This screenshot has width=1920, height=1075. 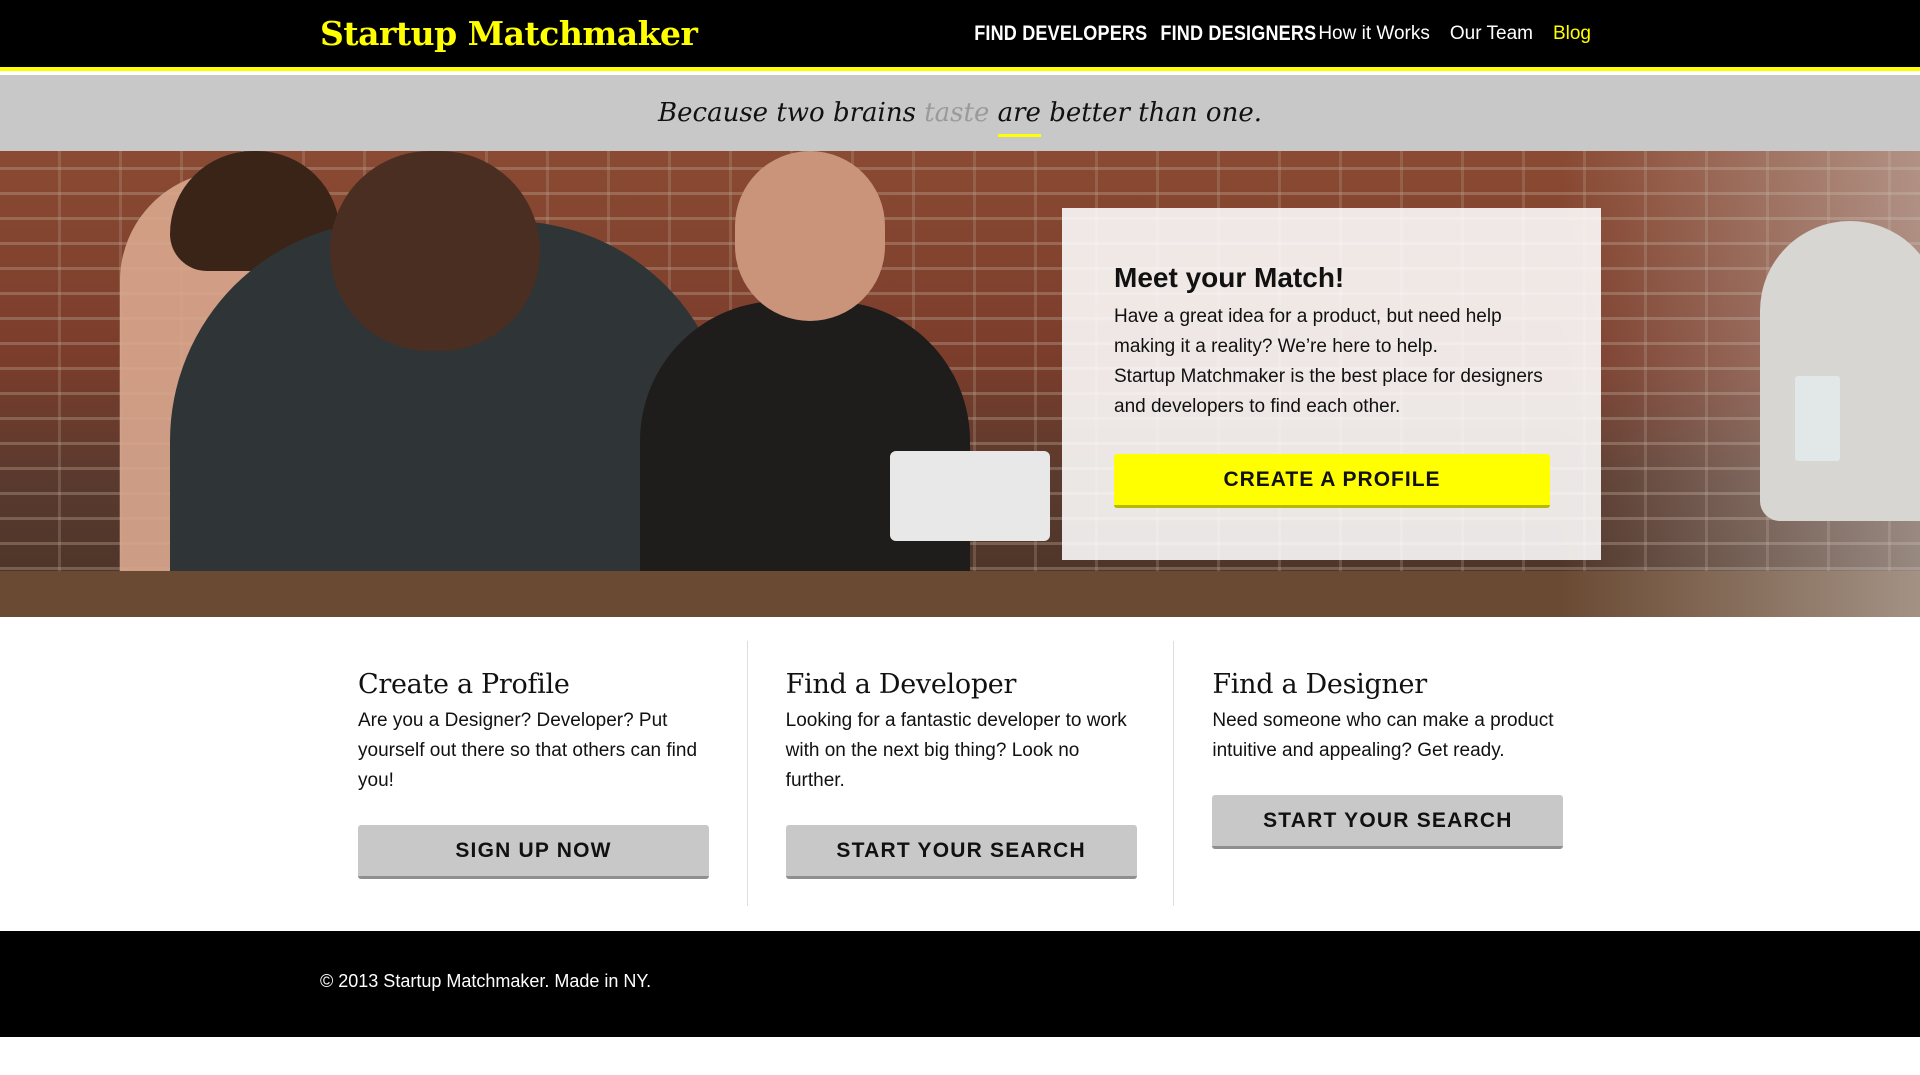 I want to click on nav-our-team: Our Team, so click(x=1491, y=34).